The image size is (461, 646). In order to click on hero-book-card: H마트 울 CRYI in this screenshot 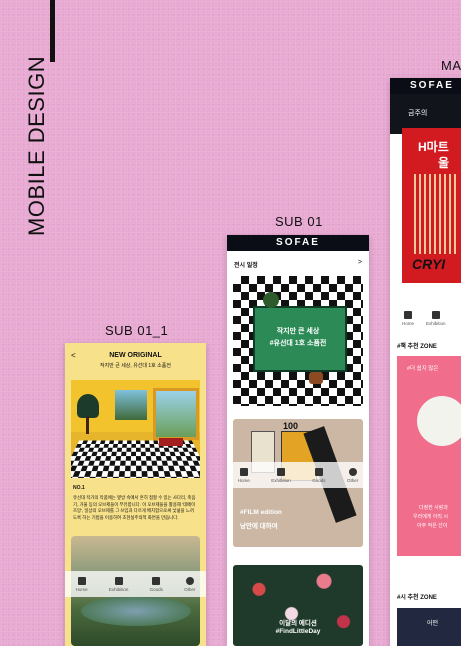, I will do `click(431, 205)`.